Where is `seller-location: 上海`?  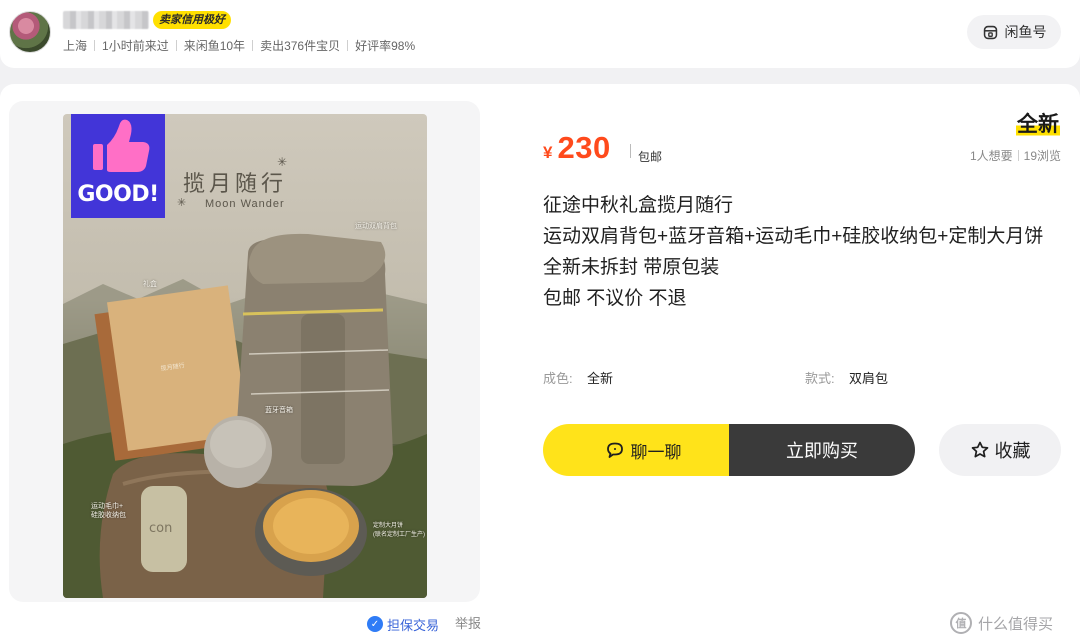 seller-location: 上海 is located at coordinates (75, 45).